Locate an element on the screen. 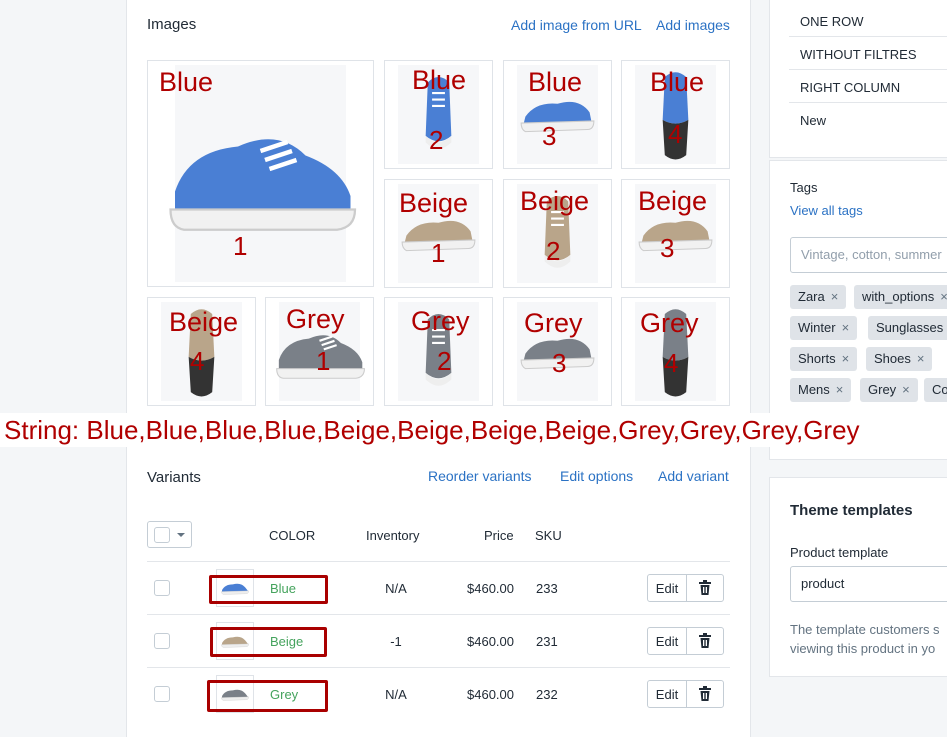 The width and height of the screenshot is (947, 737). tag-chip: Shorts × is located at coordinates (824, 359).